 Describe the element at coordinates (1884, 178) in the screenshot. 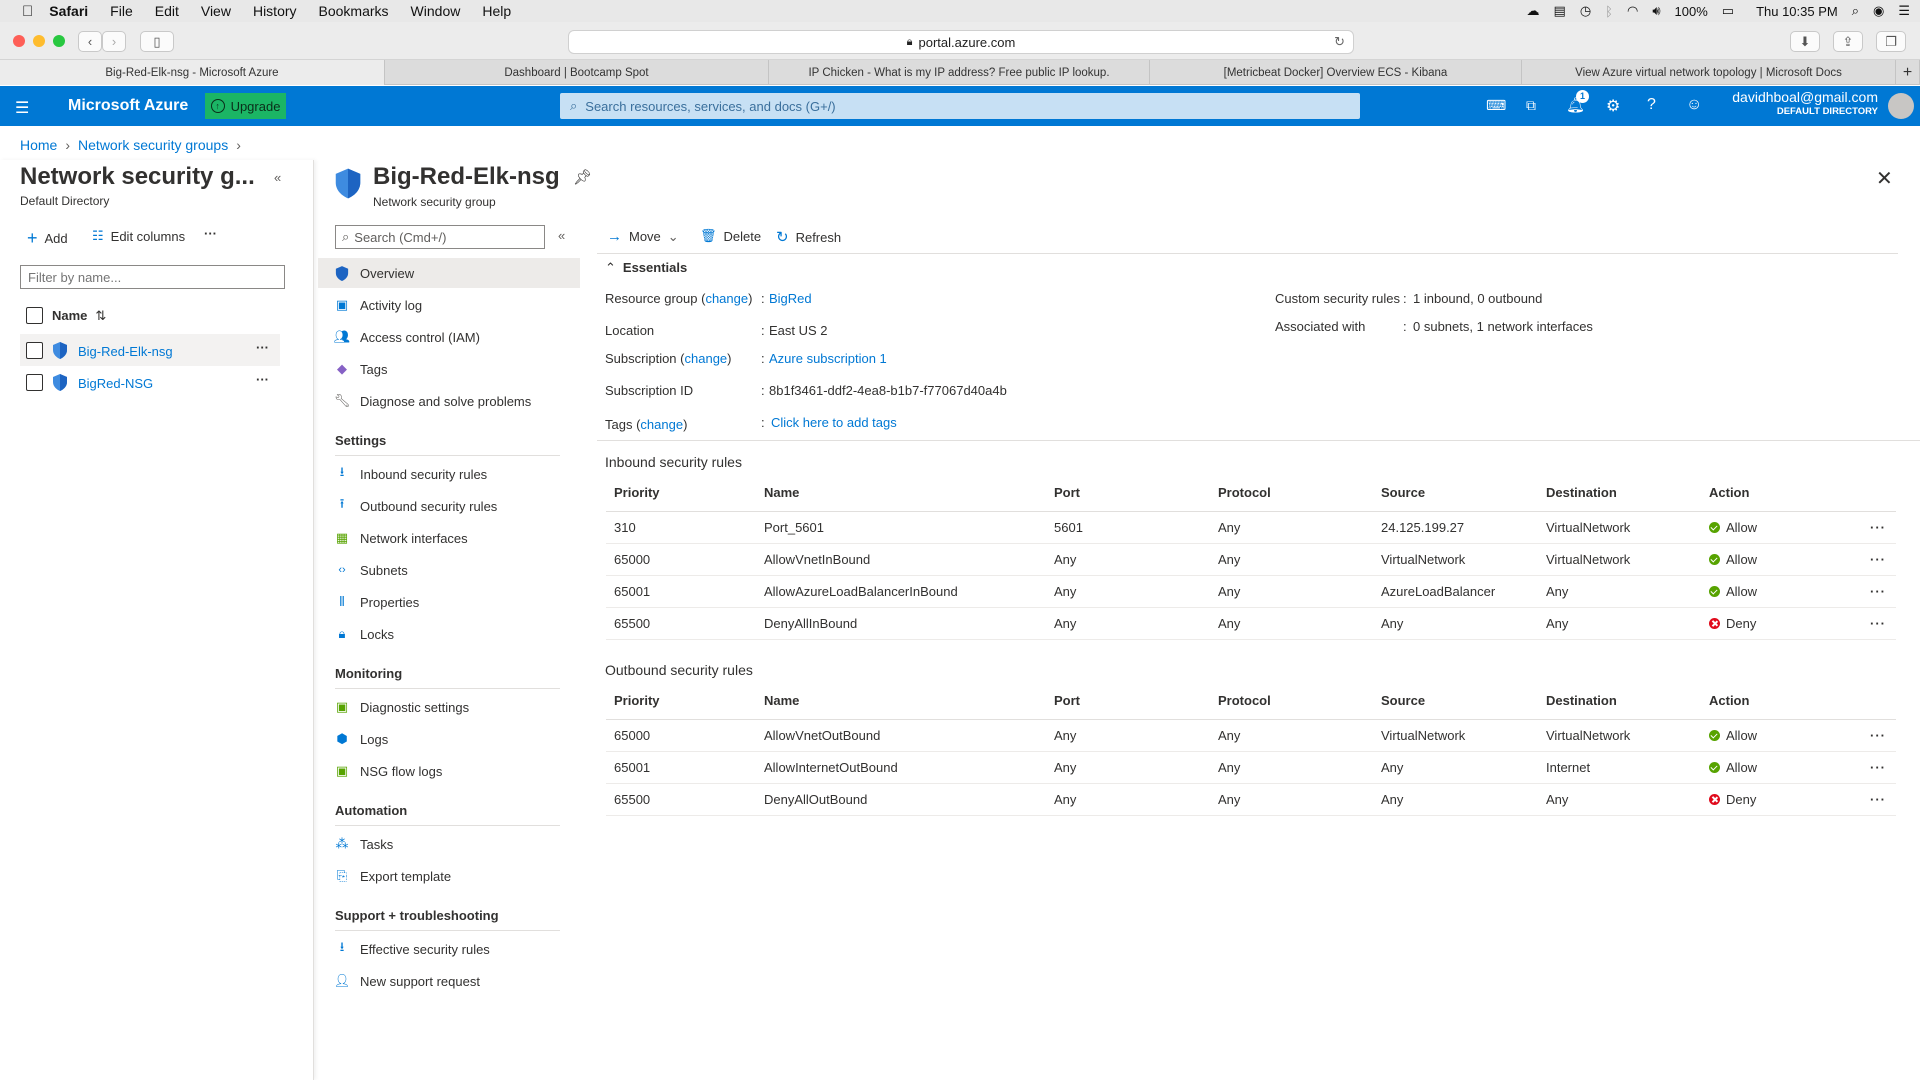

I see `close-blade-icon: ✕` at that location.